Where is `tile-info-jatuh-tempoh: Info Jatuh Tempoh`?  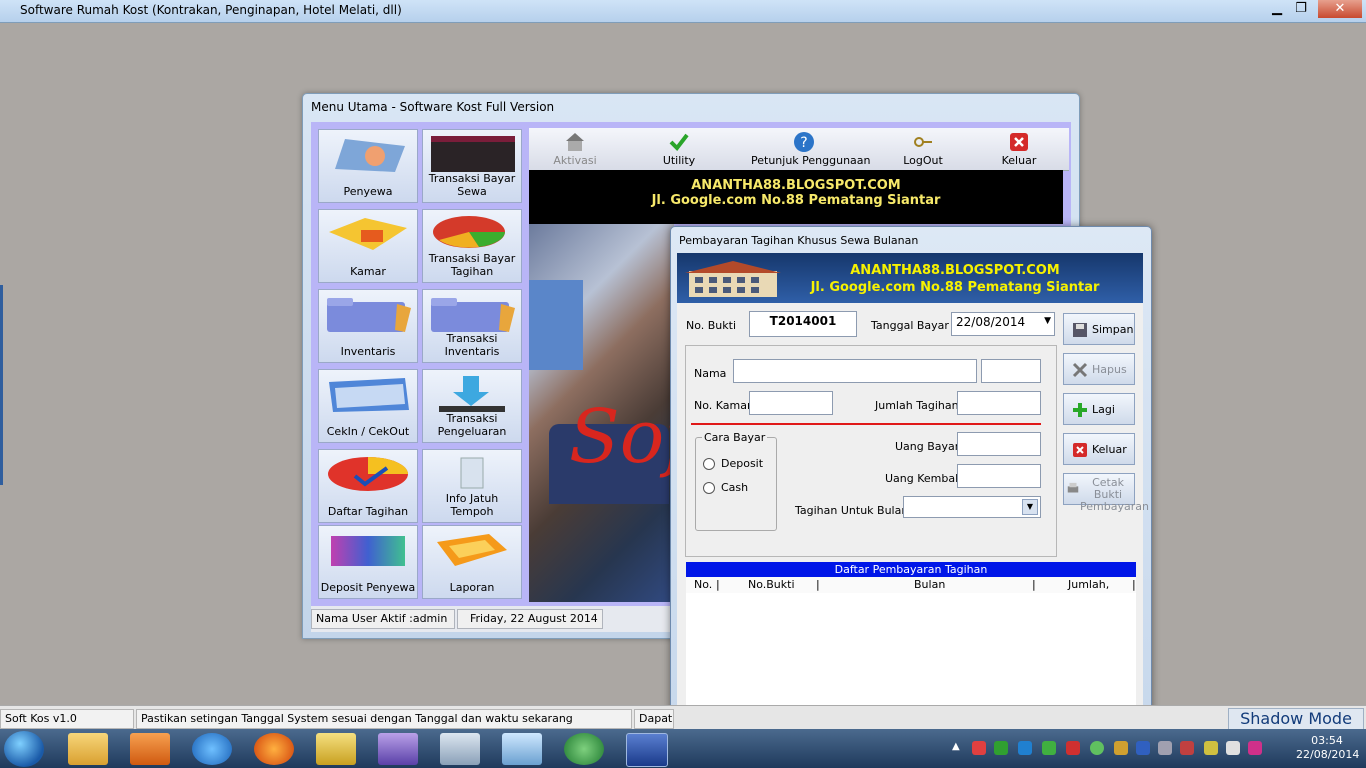 tile-info-jatuh-tempoh: Info Jatuh Tempoh is located at coordinates (472, 486).